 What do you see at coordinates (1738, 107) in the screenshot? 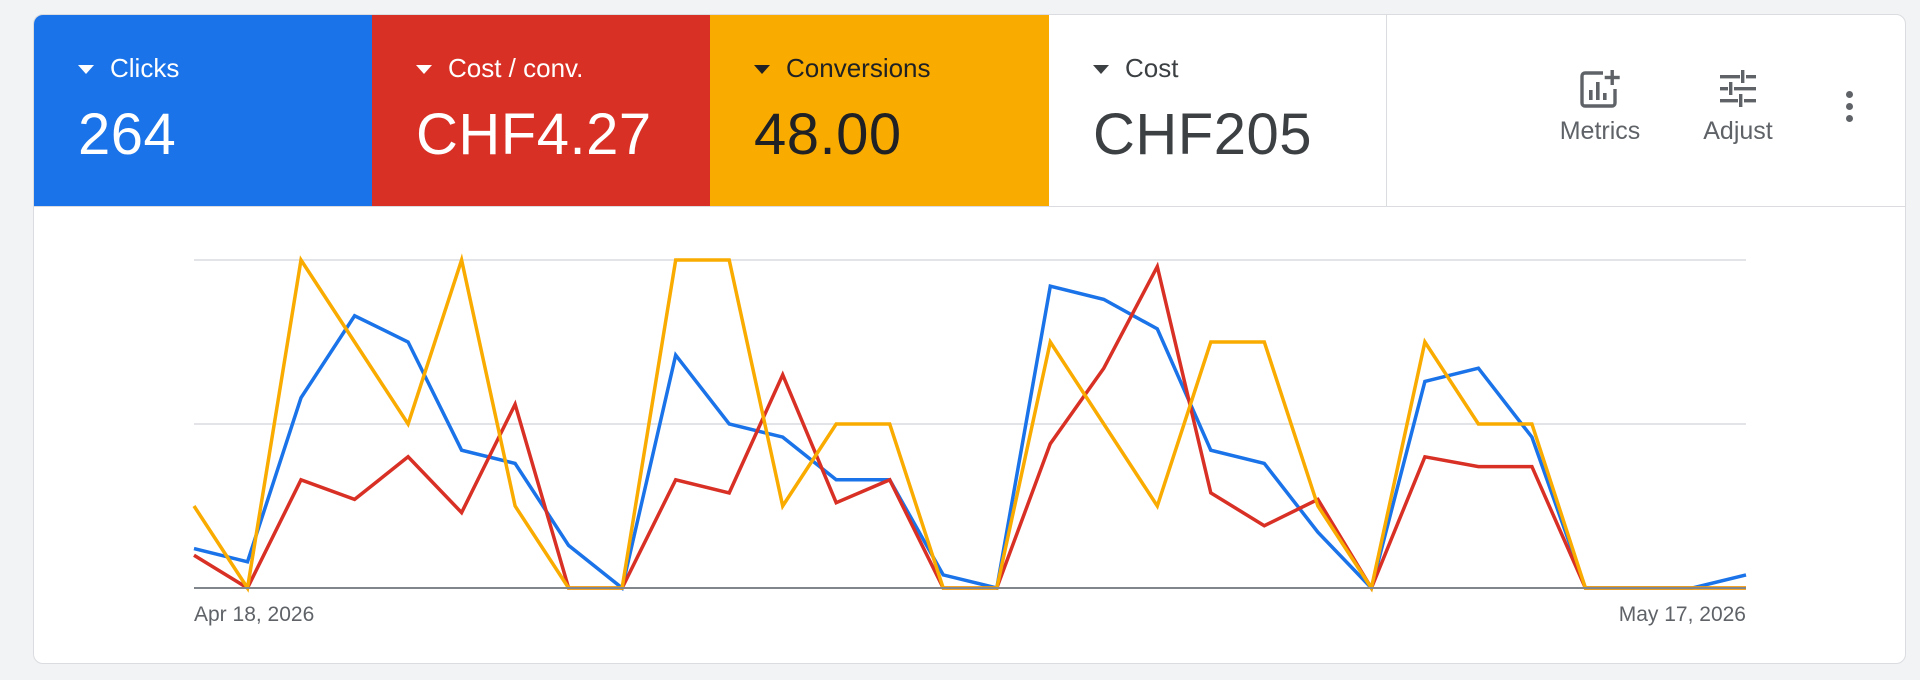
I see `adjust-button: Adjust` at bounding box center [1738, 107].